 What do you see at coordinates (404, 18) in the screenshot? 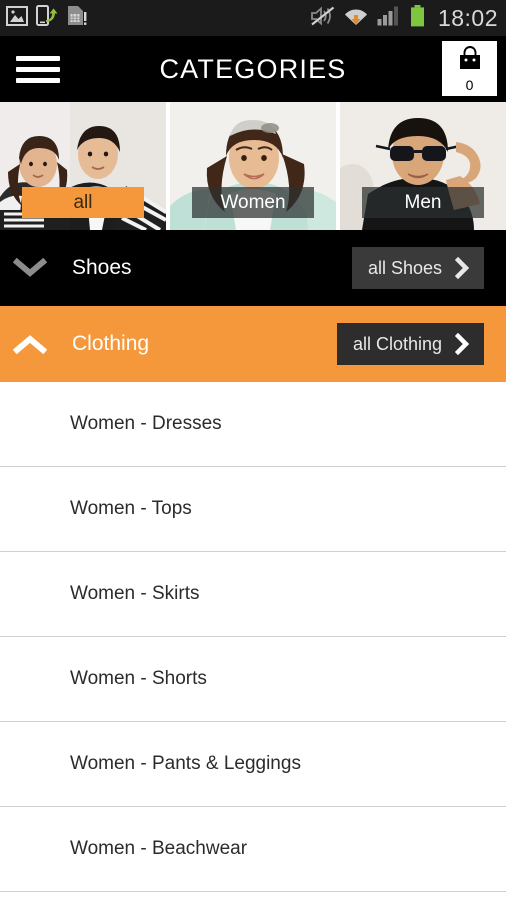
I see `status-bar-right-icons: 18:02` at bounding box center [404, 18].